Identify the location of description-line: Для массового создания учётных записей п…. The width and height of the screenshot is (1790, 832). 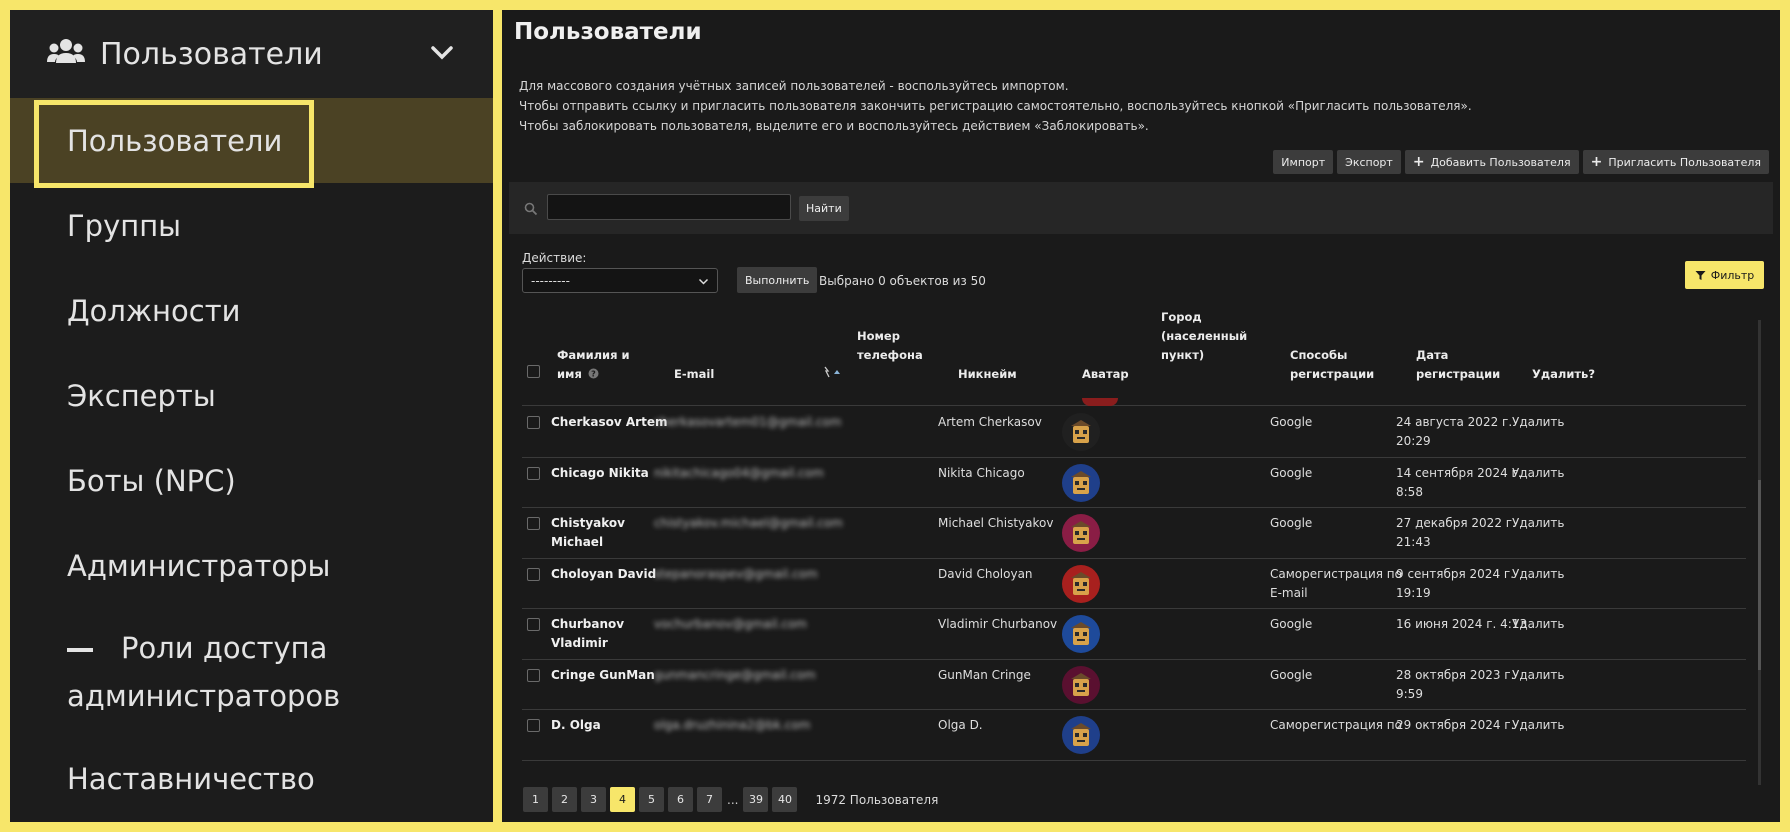
(794, 86).